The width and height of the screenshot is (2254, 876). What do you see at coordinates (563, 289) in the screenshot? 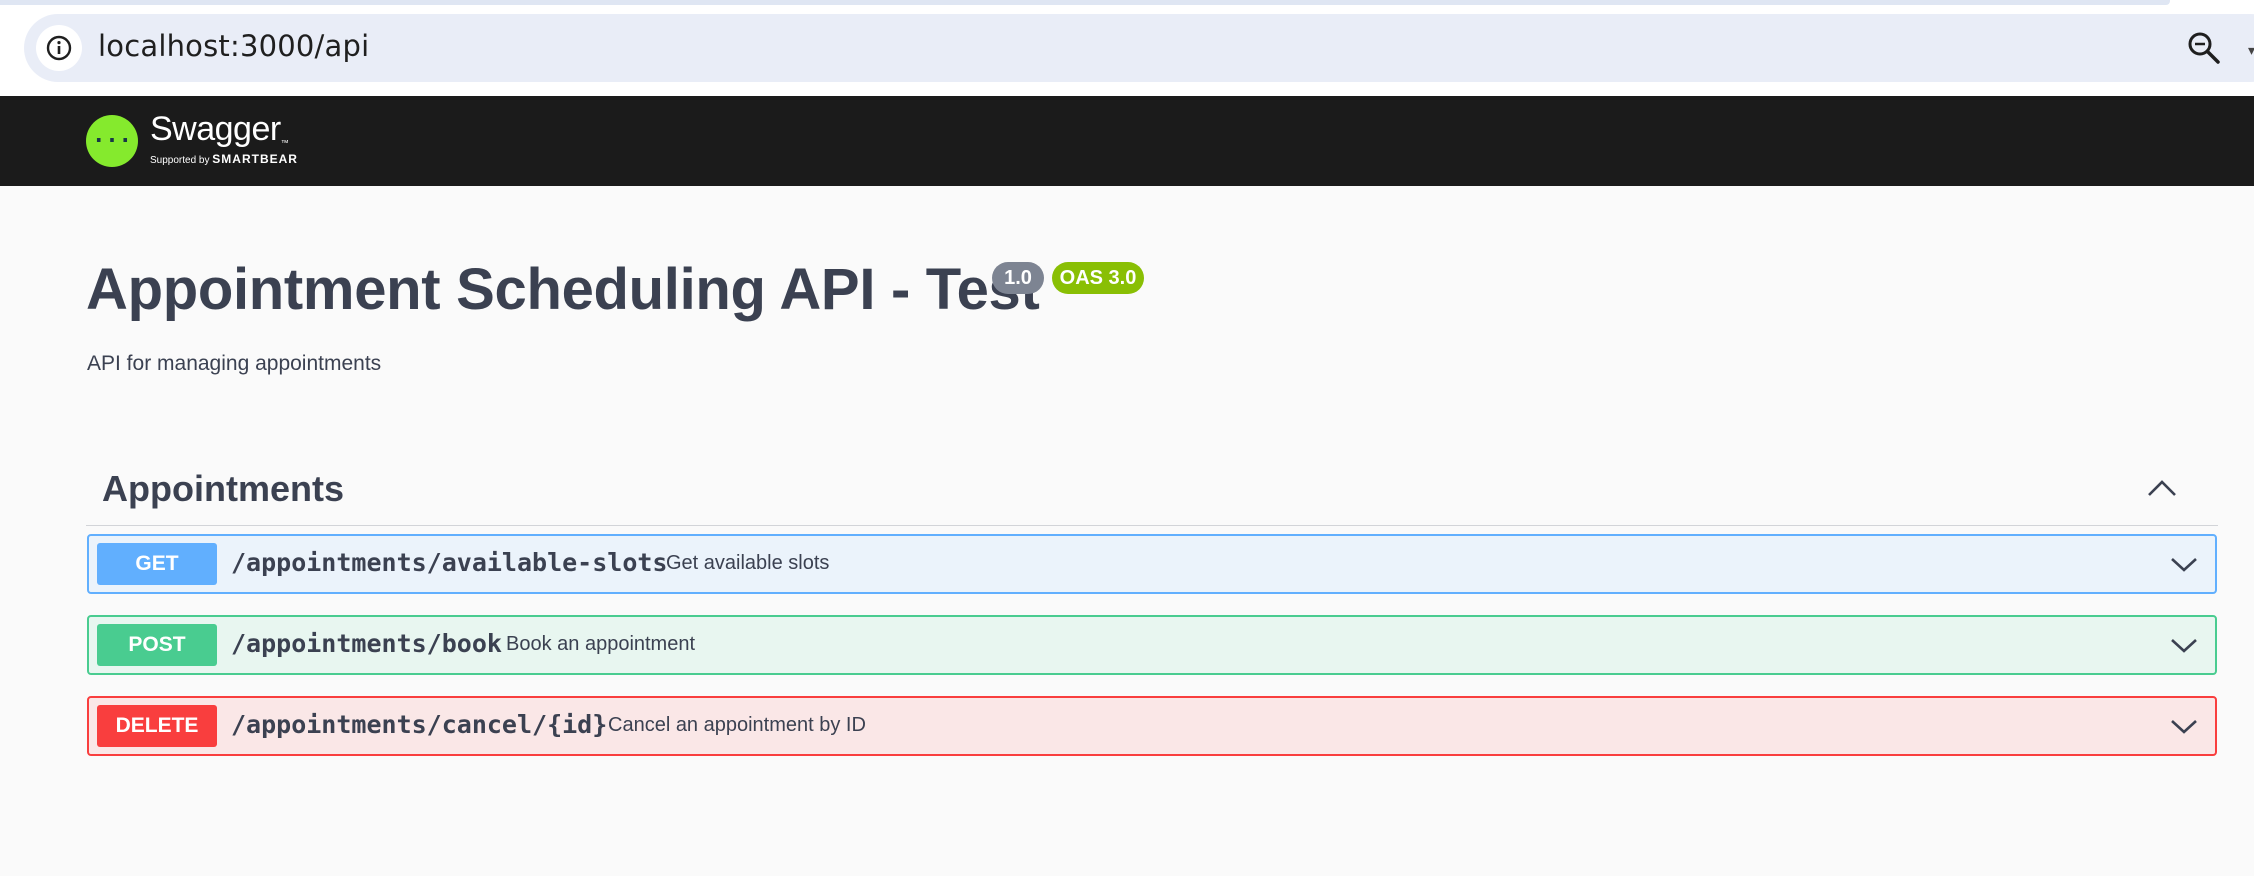
I see `page-title: Appointment Scheduling API - Test` at bounding box center [563, 289].